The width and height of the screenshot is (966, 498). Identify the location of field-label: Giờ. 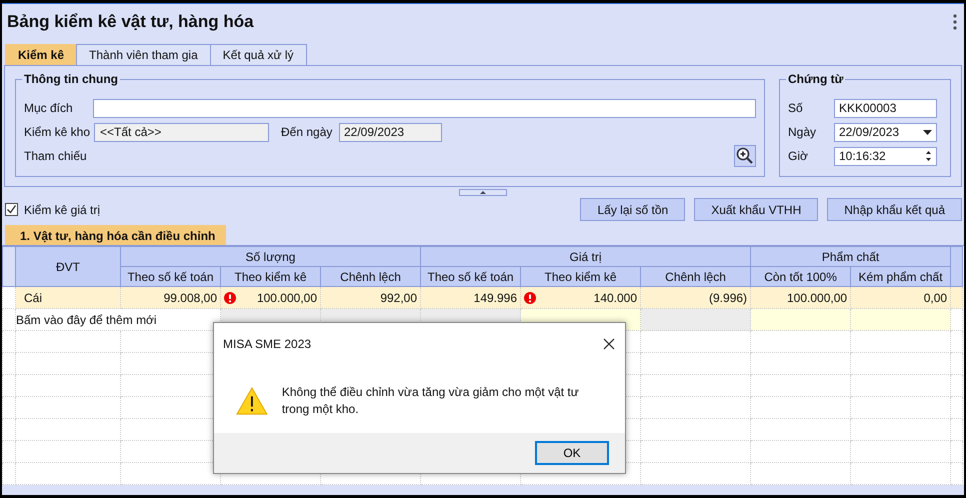
(798, 156).